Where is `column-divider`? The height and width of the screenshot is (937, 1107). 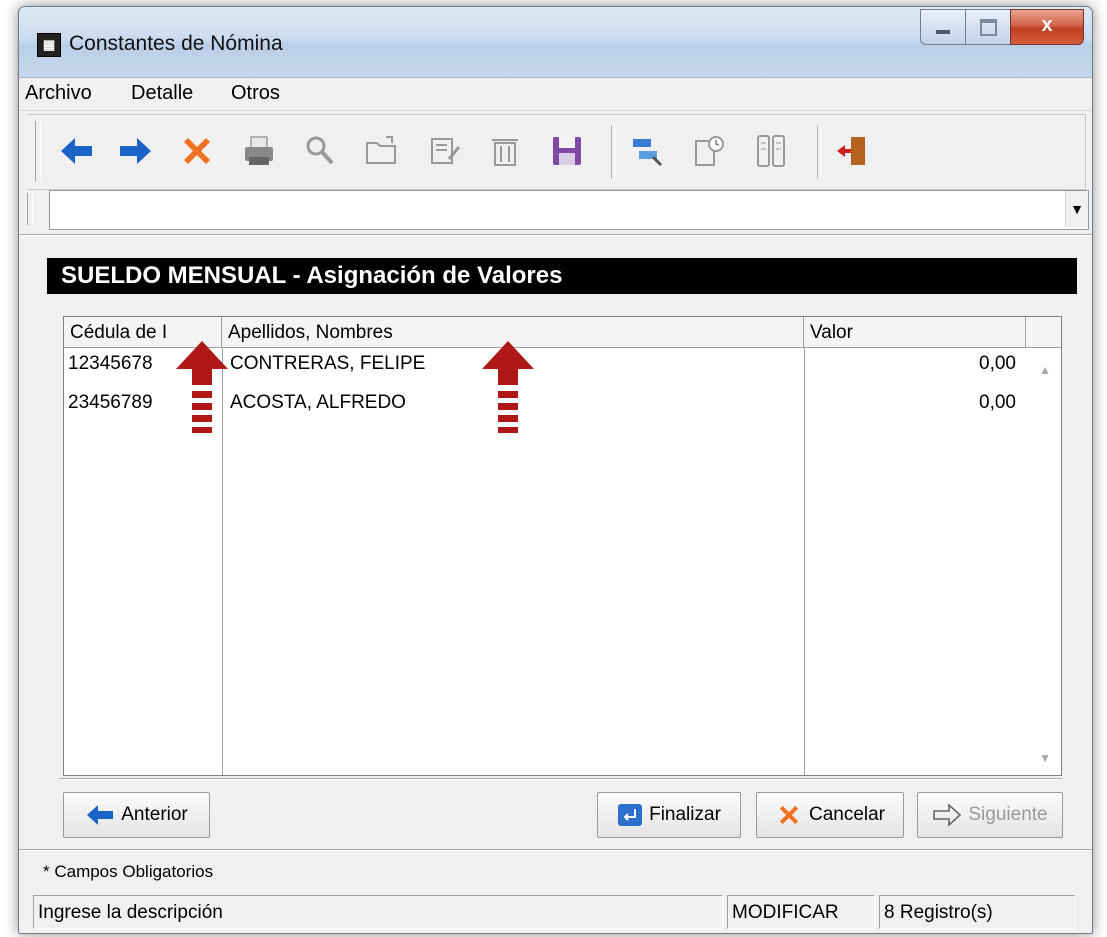 column-divider is located at coordinates (804, 561).